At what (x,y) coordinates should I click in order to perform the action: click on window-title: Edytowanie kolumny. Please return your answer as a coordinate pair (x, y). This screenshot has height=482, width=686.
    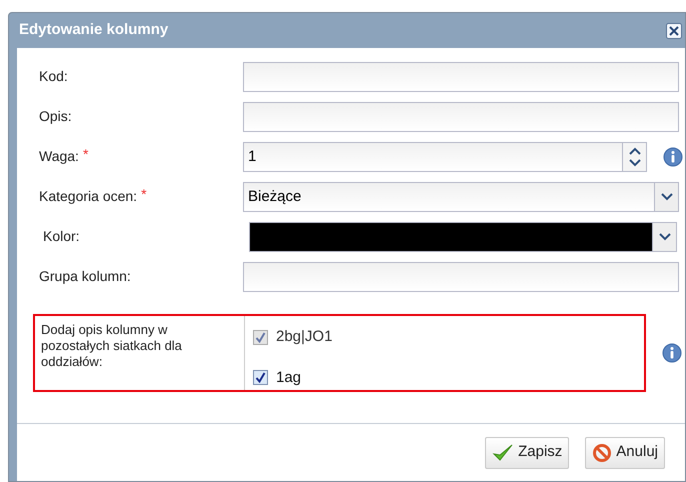
    Looking at the image, I should click on (93, 30).